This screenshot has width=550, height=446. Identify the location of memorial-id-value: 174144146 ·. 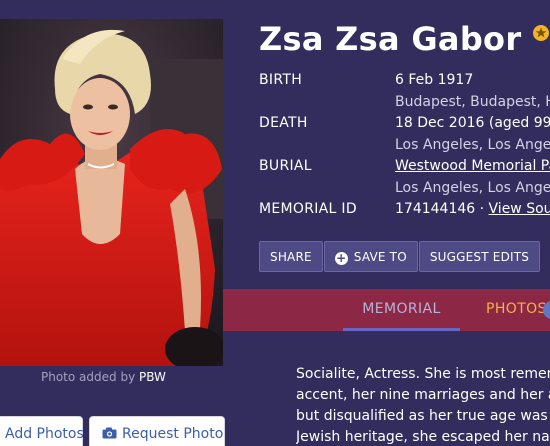
(440, 209).